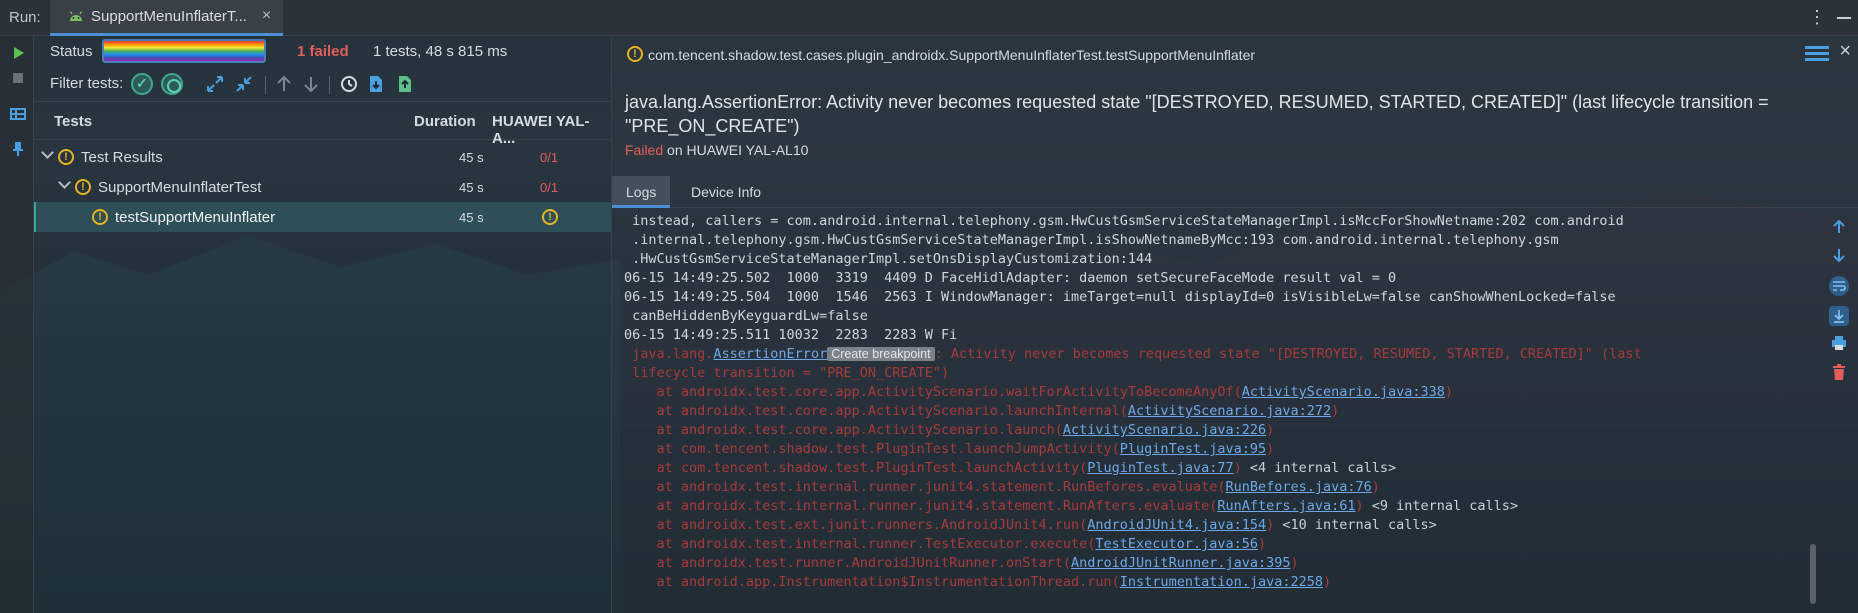 The height and width of the screenshot is (613, 1858). I want to click on tree-item-label: testSupportMenuInflater, so click(195, 217).